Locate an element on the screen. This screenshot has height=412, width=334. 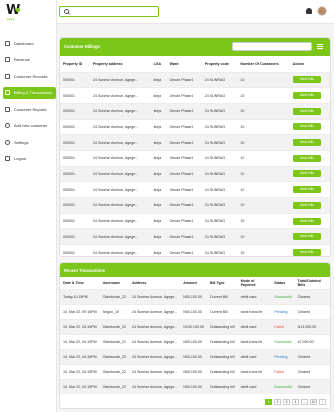
table-cell: bank trans fer is located at coordinates (251, 311).